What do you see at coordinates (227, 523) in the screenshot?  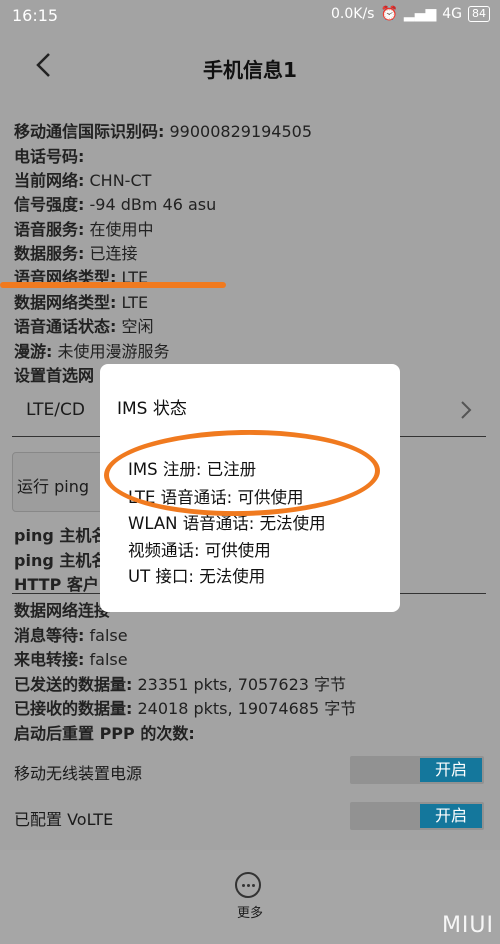 I see `dialog-item: WLAN 语音通话: 无法使用` at bounding box center [227, 523].